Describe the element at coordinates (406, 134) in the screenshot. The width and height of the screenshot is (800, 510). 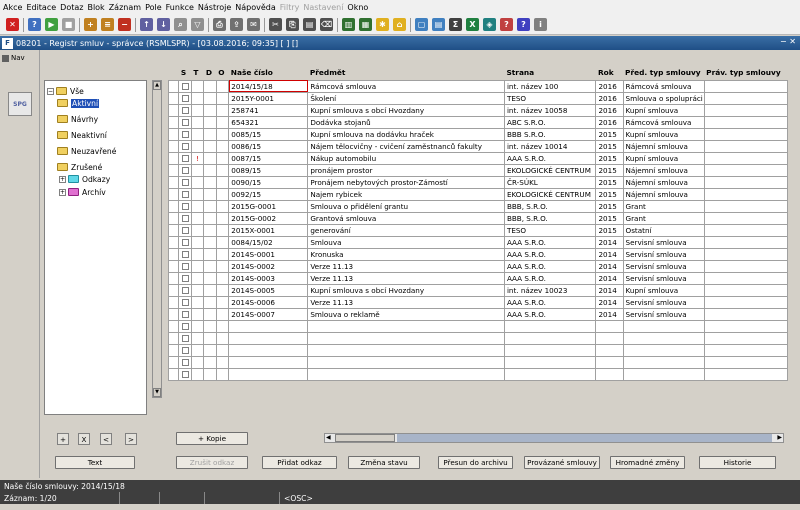
I see `cell-subject: Kupní smlouva na dodávku hraček` at that location.